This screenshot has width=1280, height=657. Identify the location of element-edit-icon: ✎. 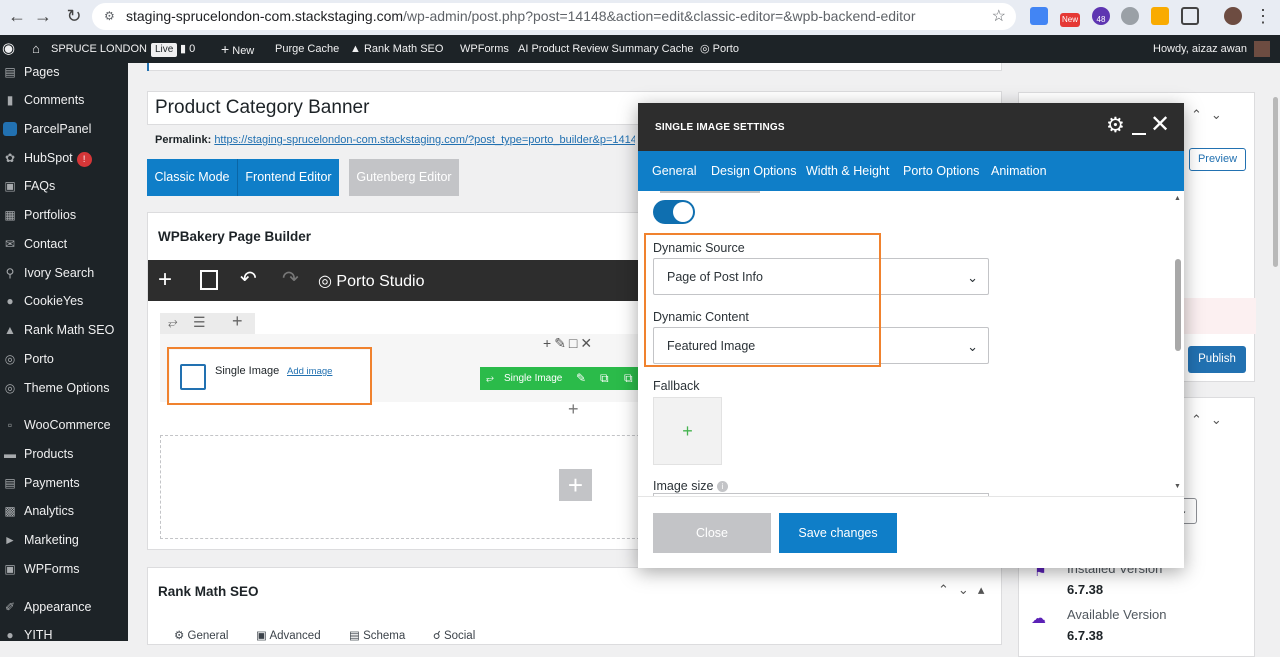
(581, 378).